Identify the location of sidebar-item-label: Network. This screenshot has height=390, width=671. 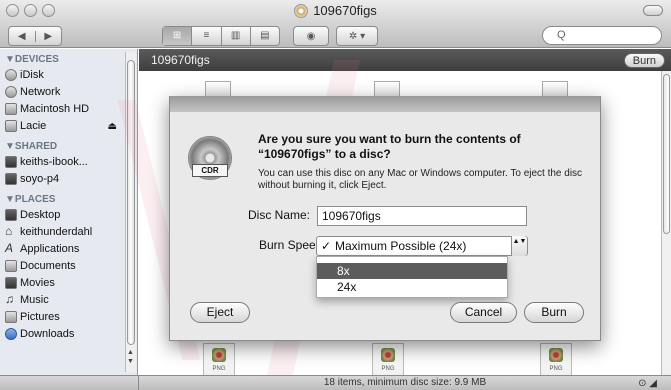
(40, 92).